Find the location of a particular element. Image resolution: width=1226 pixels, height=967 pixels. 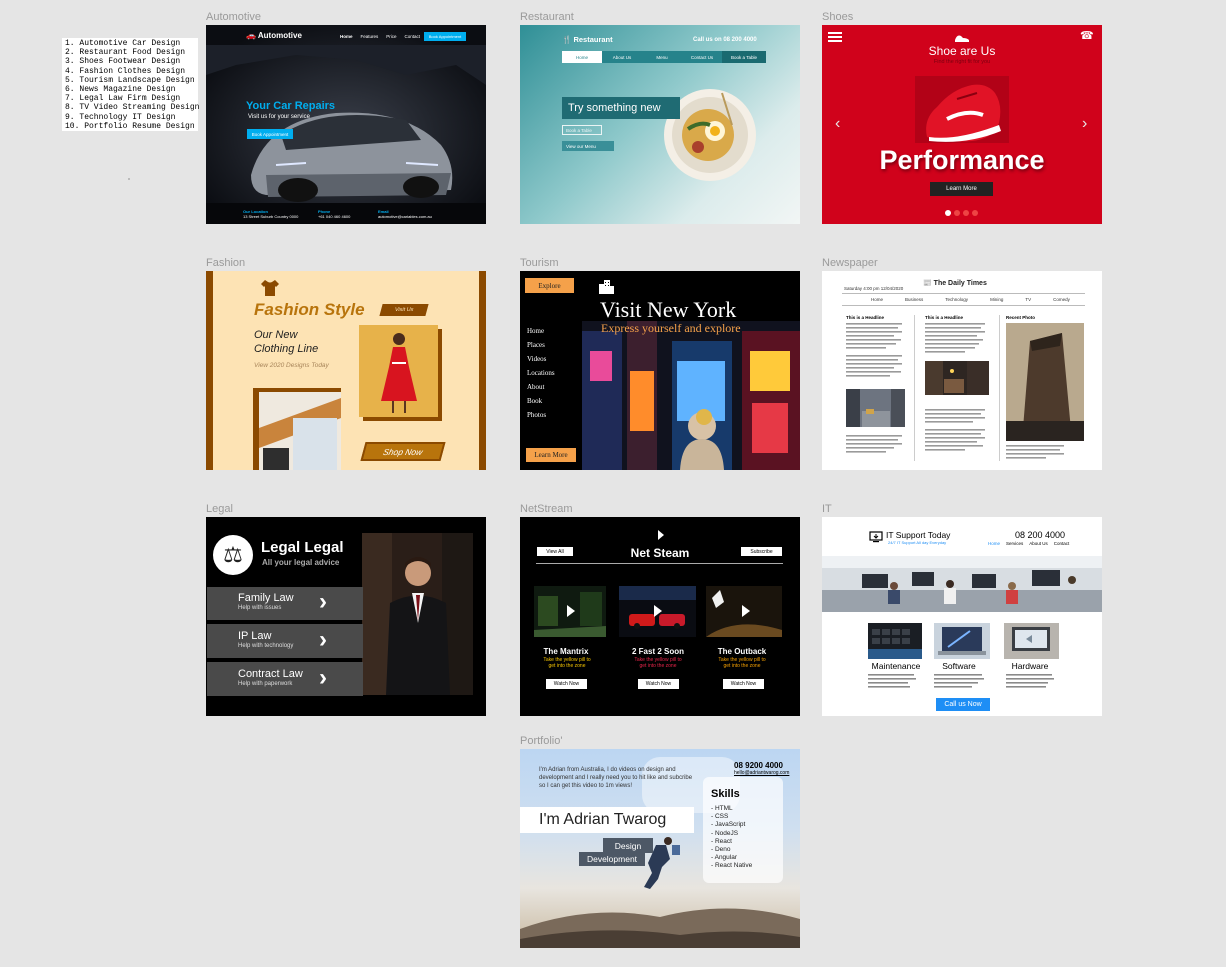

list-item: 1. Automotive Car Design is located at coordinates (123, 43).